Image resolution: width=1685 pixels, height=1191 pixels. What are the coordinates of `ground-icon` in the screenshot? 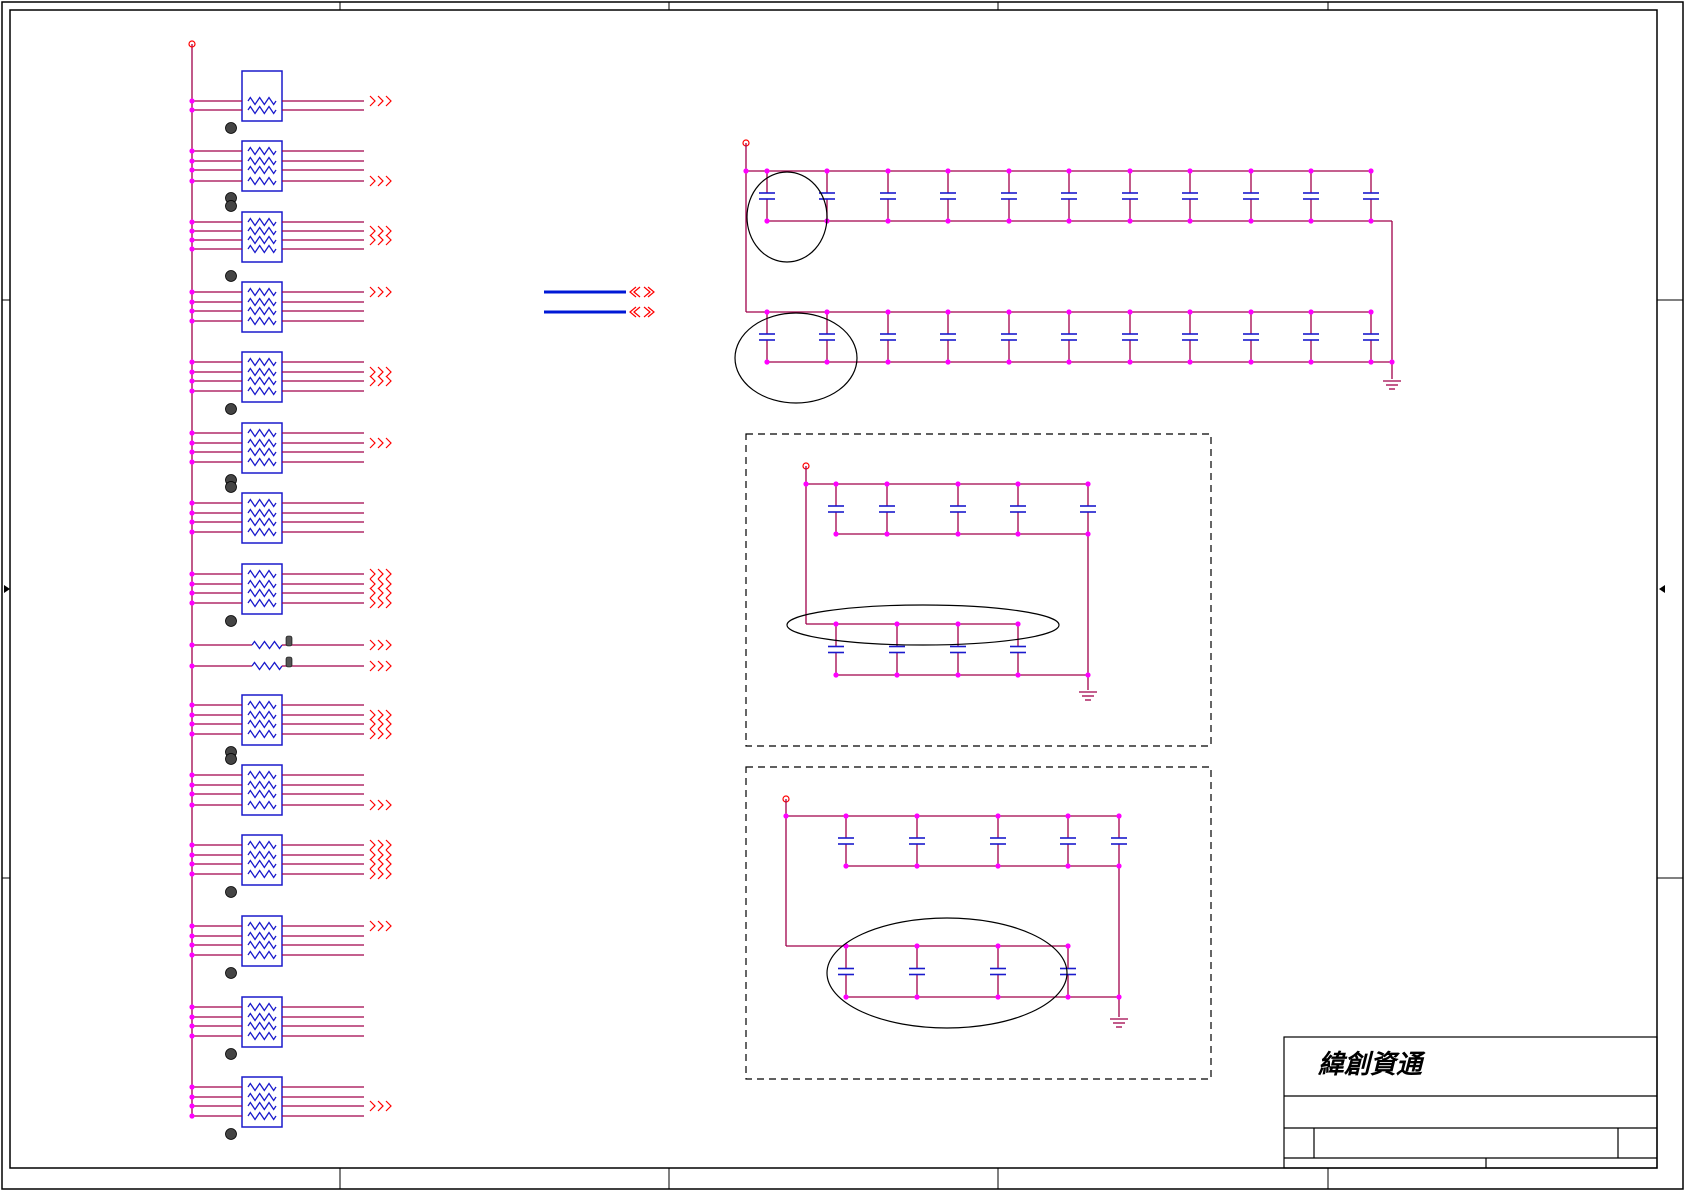 It's located at (1119, 1023).